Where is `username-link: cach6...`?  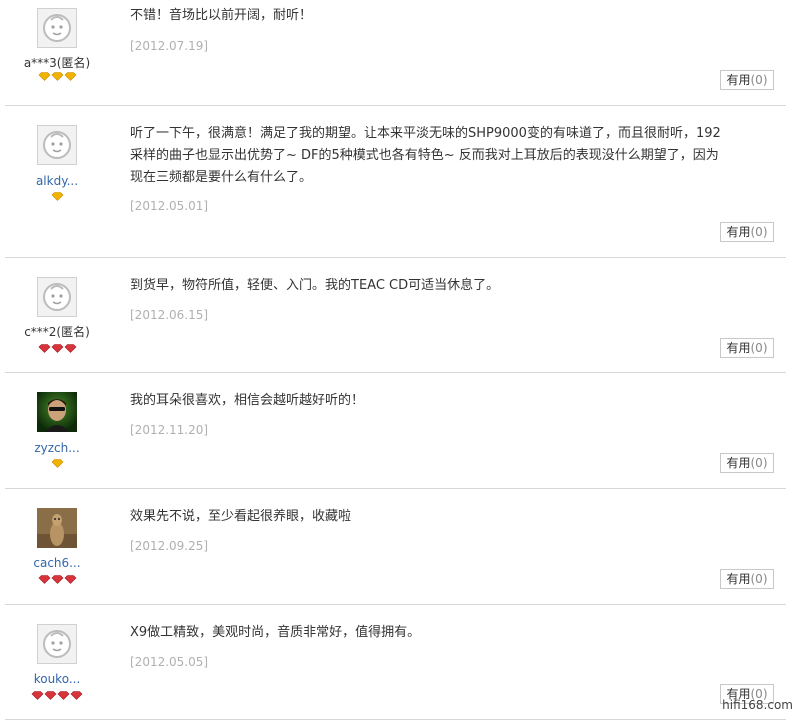 username-link: cach6... is located at coordinates (57, 563).